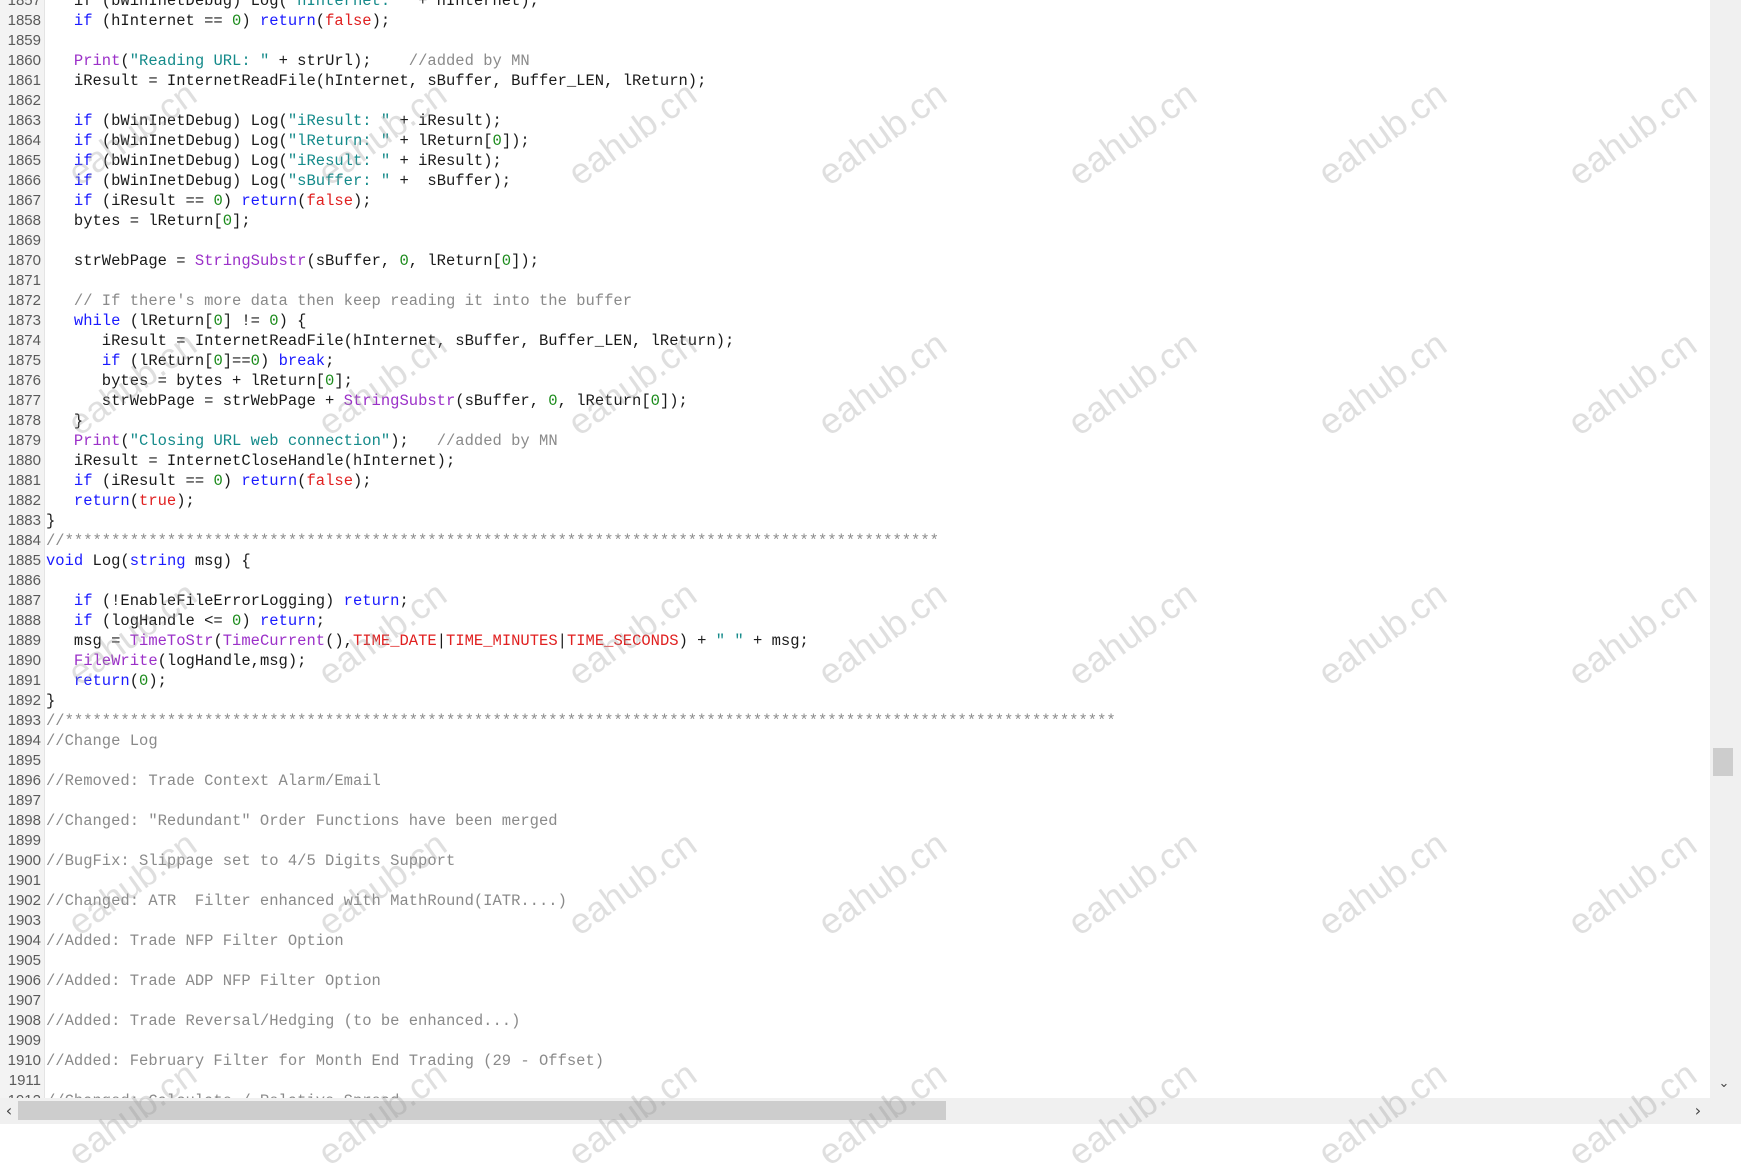 This screenshot has width=1741, height=1174. Describe the element at coordinates (167, 321) in the screenshot. I see `code-token: (lReturn[` at that location.